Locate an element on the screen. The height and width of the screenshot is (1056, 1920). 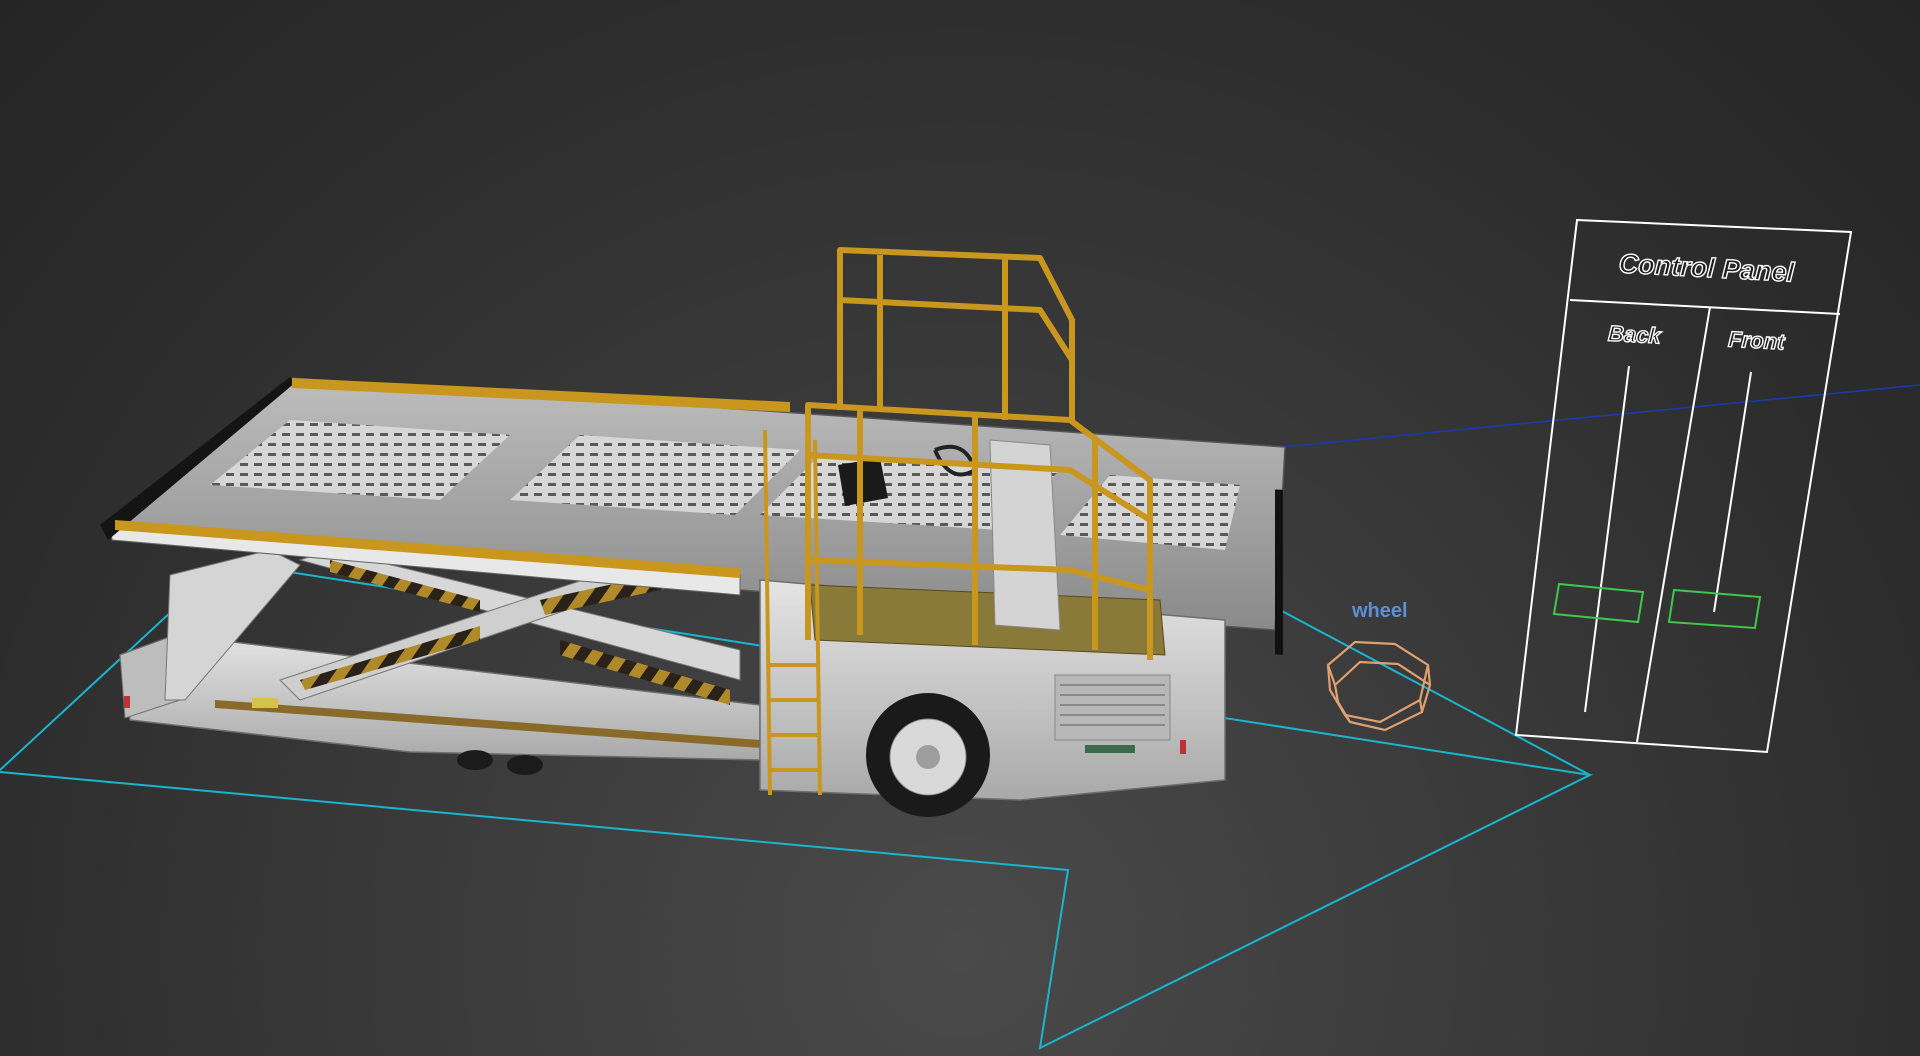
wheel-helper-label: wheel is located at coordinates (1379, 611).